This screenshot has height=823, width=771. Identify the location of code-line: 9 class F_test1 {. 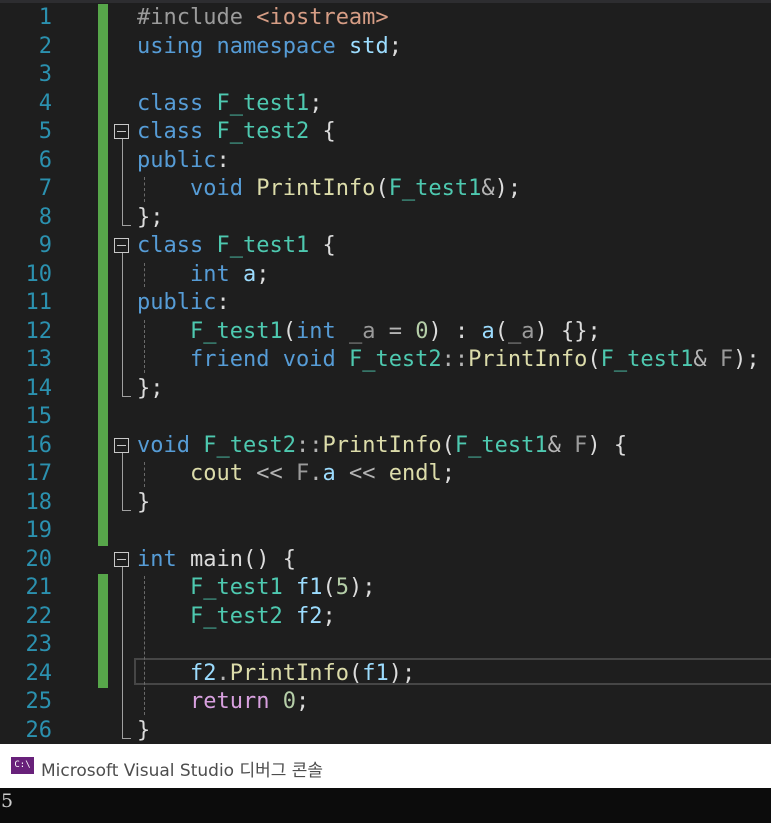
(385, 246).